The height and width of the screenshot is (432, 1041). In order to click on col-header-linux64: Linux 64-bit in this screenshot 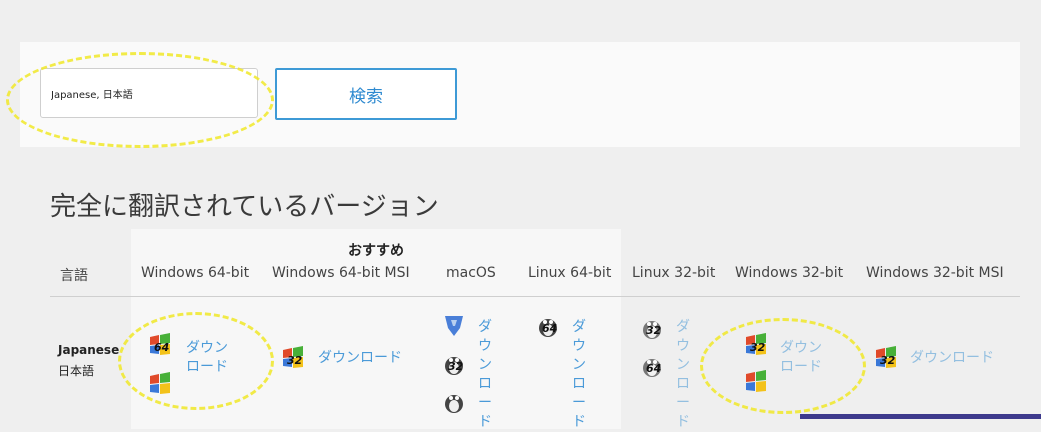, I will do `click(570, 273)`.